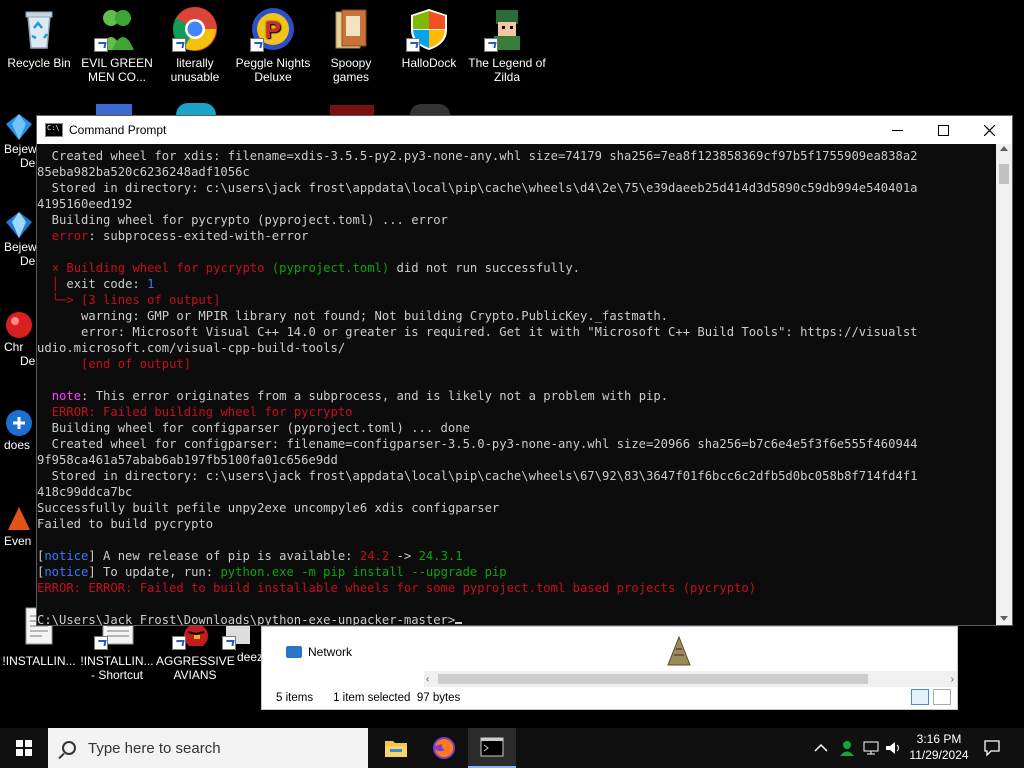  Describe the element at coordinates (427, 679) in the screenshot. I see `scroll-left-icon: ‹` at that location.